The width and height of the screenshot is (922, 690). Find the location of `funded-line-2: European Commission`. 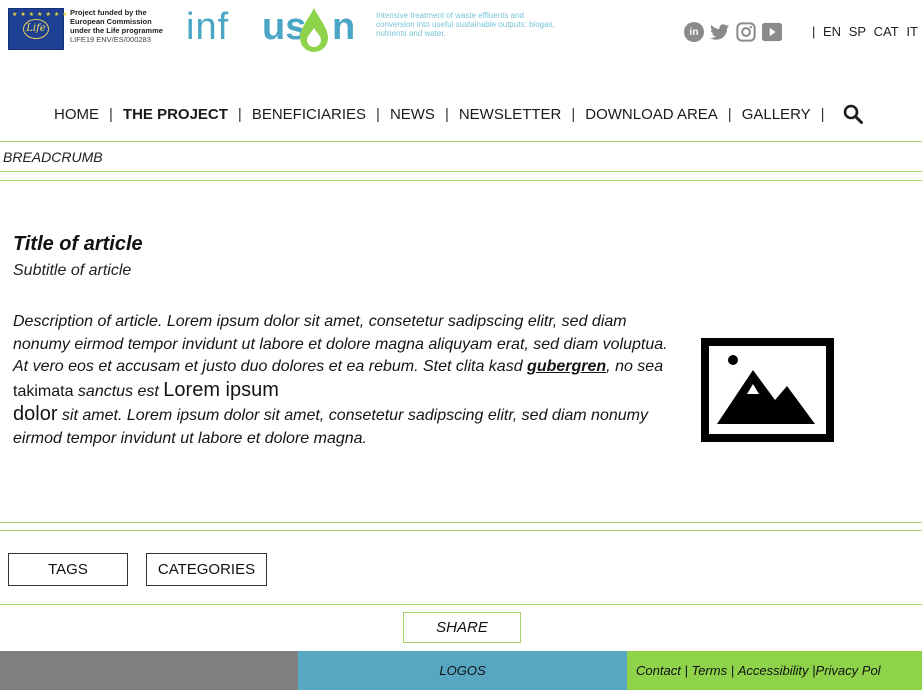

funded-line-2: European Commission is located at coordinates (111, 21).